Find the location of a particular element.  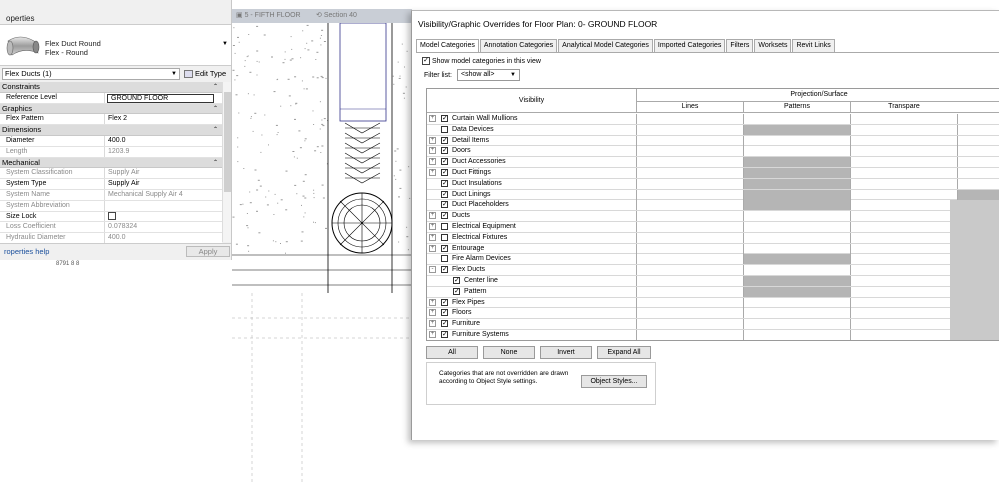

category-row: ✓ Center line is located at coordinates (713, 281).